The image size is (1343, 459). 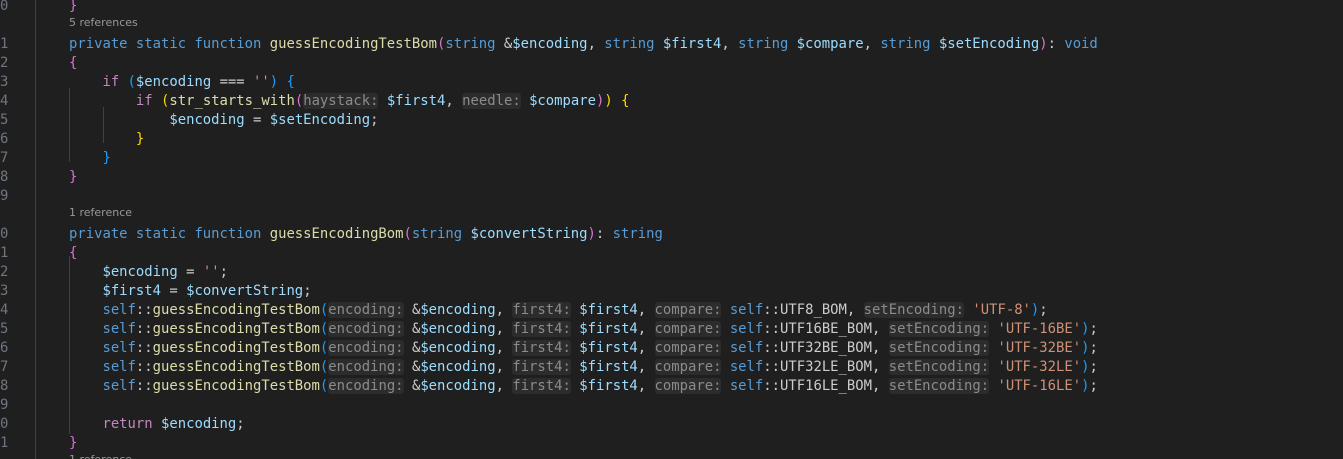 I want to click on code-line: 8}, so click(x=671, y=177).